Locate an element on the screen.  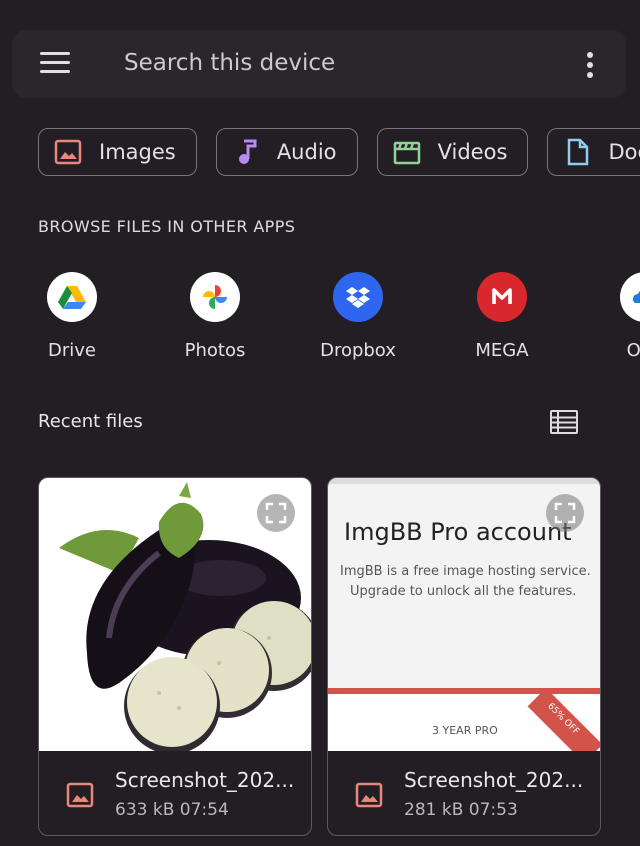
file-meta: 281 kB 07:53 is located at coordinates (461, 810).